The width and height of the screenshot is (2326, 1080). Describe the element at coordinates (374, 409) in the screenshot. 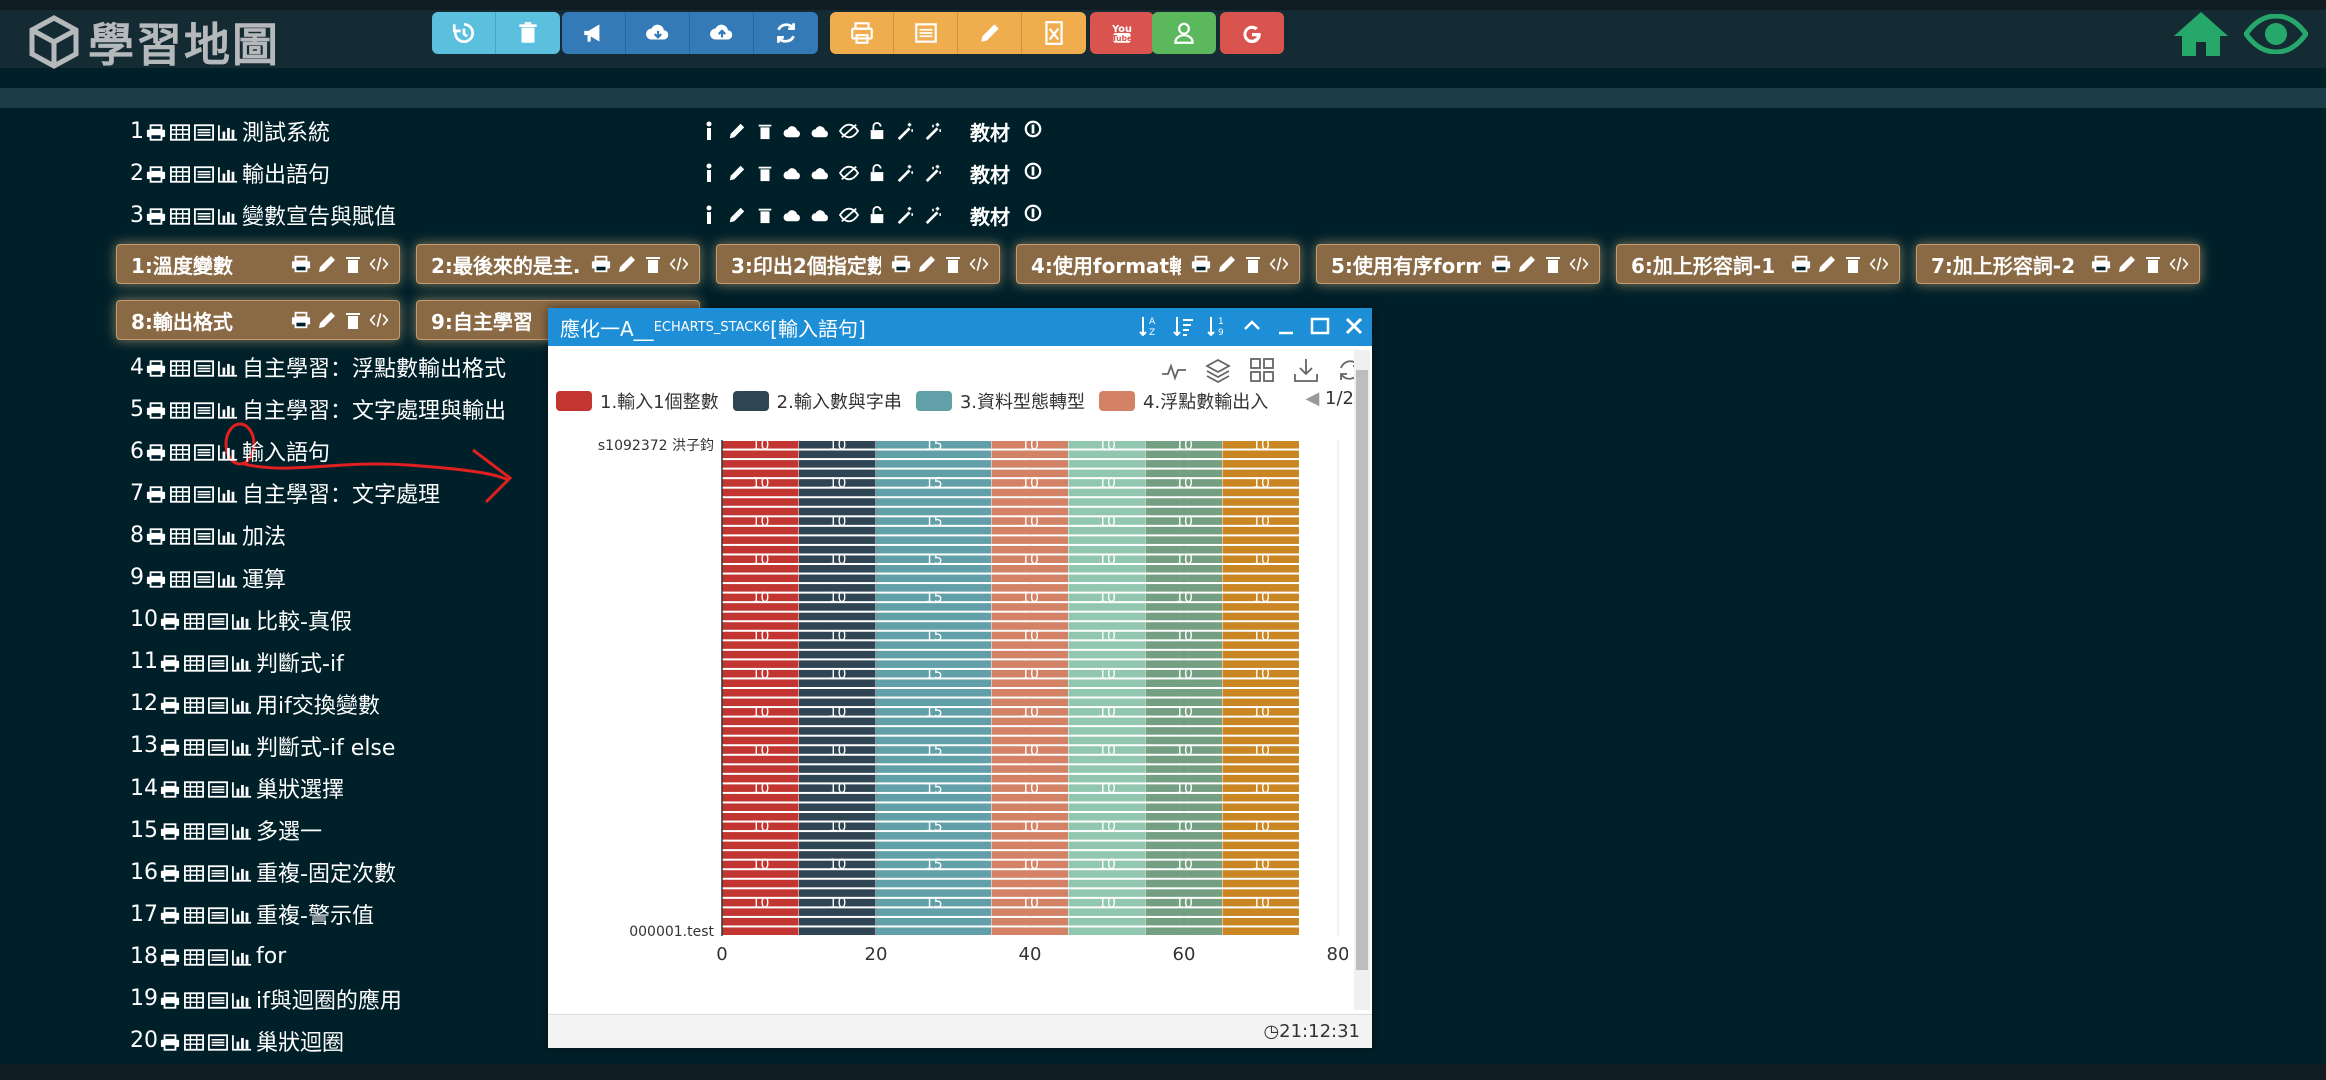

I see `lesson-title: 自主學習：文字處理與輸出` at that location.